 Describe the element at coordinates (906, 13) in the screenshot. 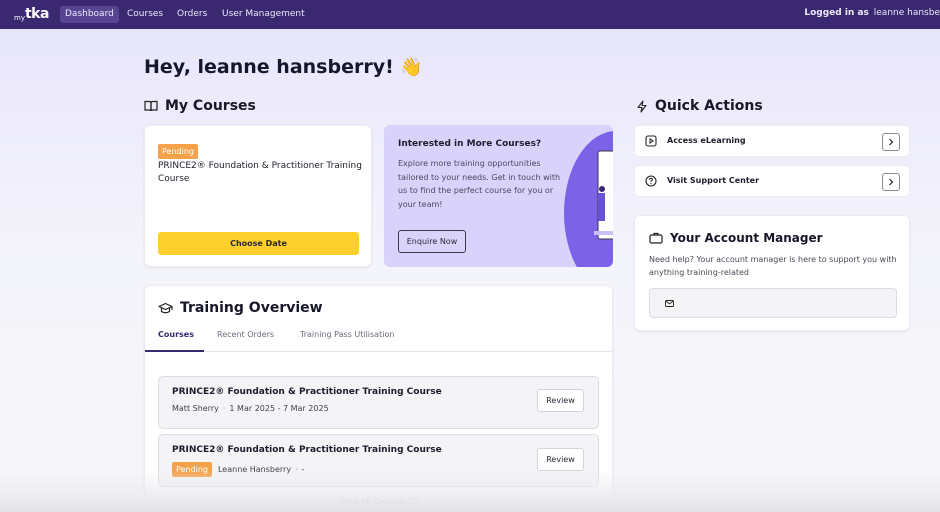

I see `logged-in-user: leanne hansbe` at that location.